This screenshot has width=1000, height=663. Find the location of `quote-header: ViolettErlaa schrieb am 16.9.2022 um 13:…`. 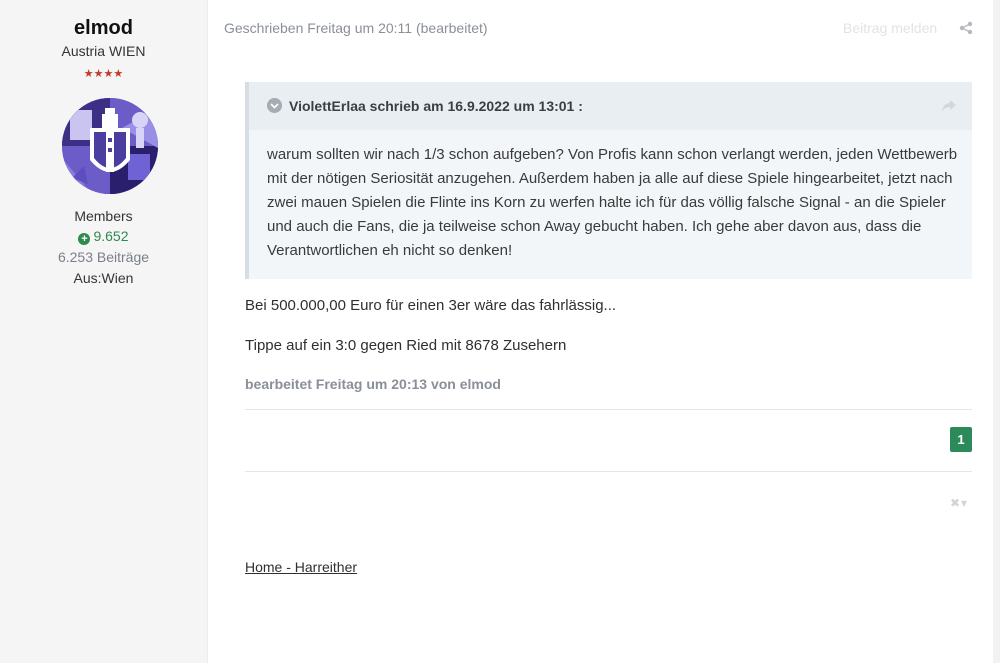

quote-header: ViolettErlaa schrieb am 16.9.2022 um 13:… is located at coordinates (610, 106).